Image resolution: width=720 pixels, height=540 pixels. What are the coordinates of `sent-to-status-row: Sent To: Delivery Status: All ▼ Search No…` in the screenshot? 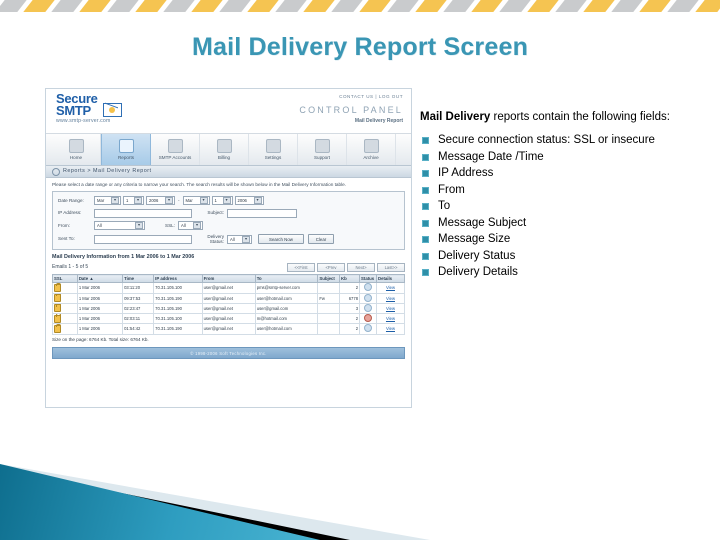 It's located at (228, 239).